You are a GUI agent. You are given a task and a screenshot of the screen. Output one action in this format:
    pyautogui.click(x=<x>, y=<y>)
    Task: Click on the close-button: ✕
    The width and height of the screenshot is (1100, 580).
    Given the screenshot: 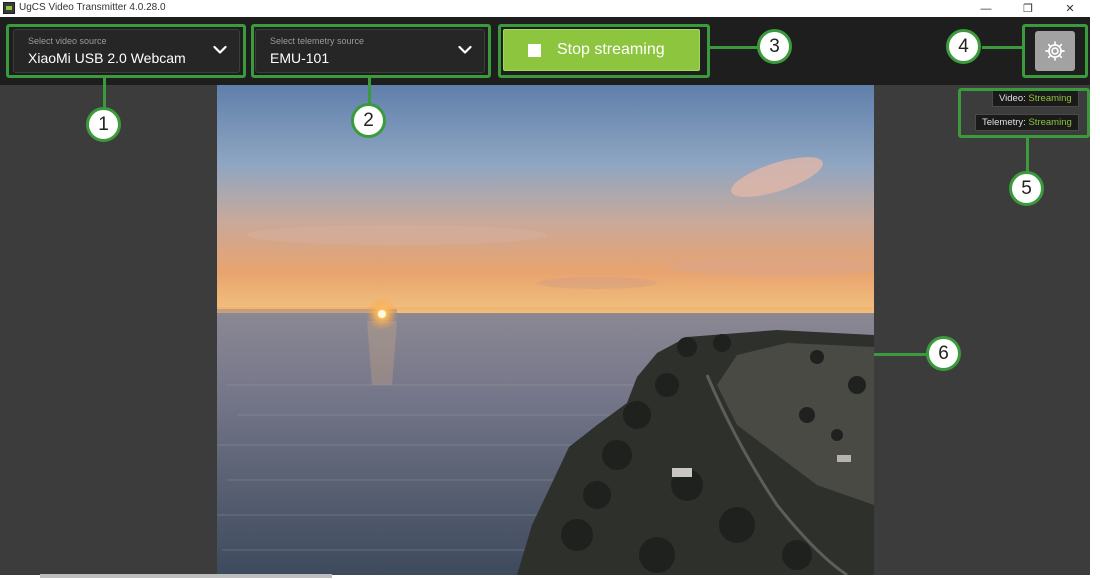 What is the action you would take?
    pyautogui.click(x=1070, y=8)
    